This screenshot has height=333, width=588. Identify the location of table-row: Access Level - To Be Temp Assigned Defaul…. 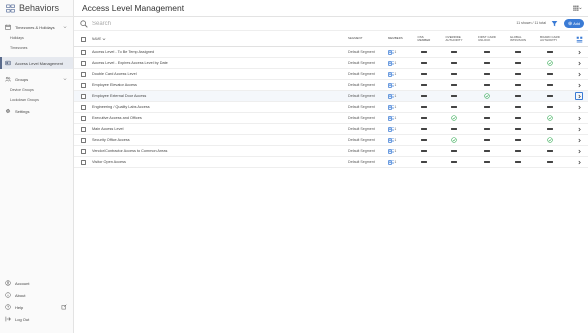
(331, 52).